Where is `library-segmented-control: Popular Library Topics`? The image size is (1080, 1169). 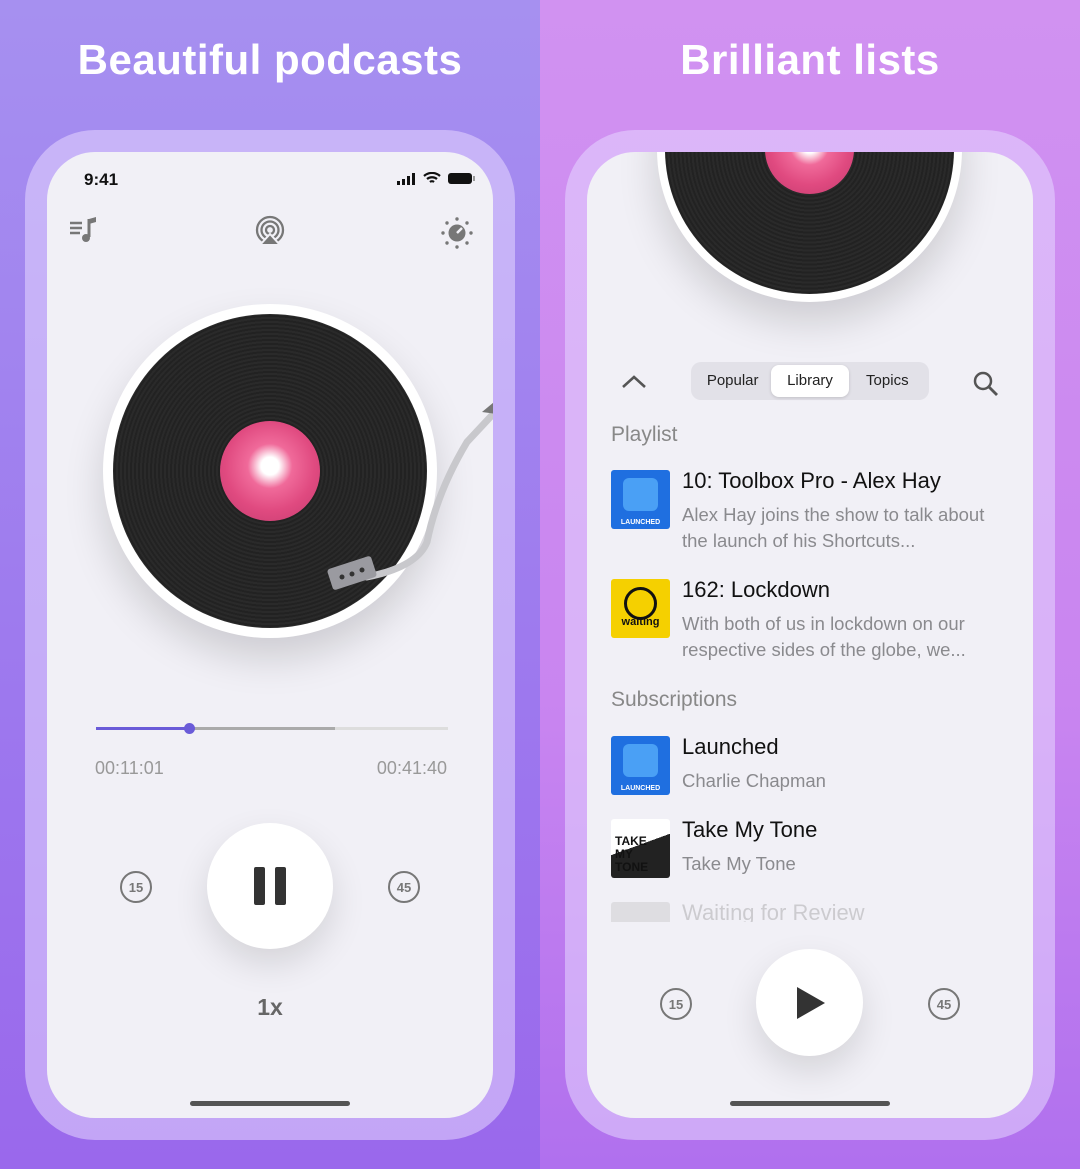
library-segmented-control: Popular Library Topics is located at coordinates (810, 381).